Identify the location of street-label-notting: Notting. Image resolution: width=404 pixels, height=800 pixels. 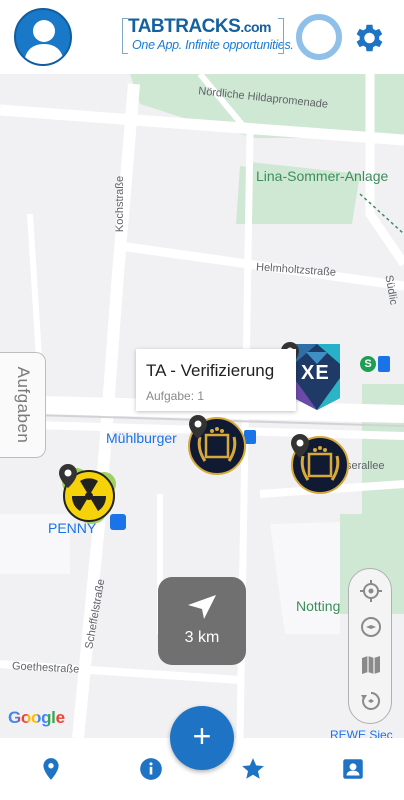
(318, 606).